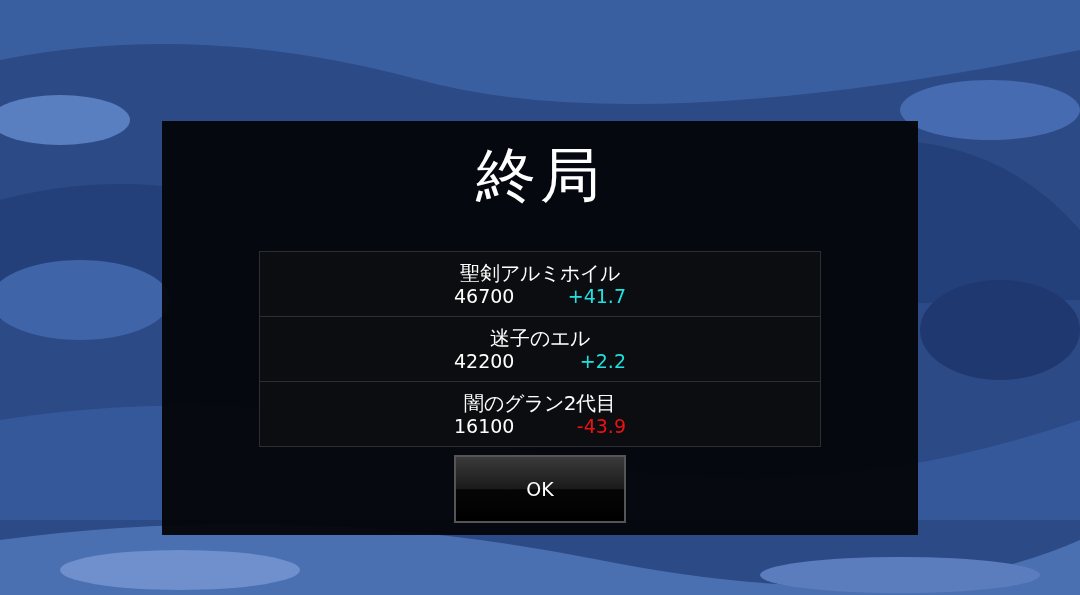  What do you see at coordinates (540, 273) in the screenshot?
I see `player-name: 聖剣アルミホイル` at bounding box center [540, 273].